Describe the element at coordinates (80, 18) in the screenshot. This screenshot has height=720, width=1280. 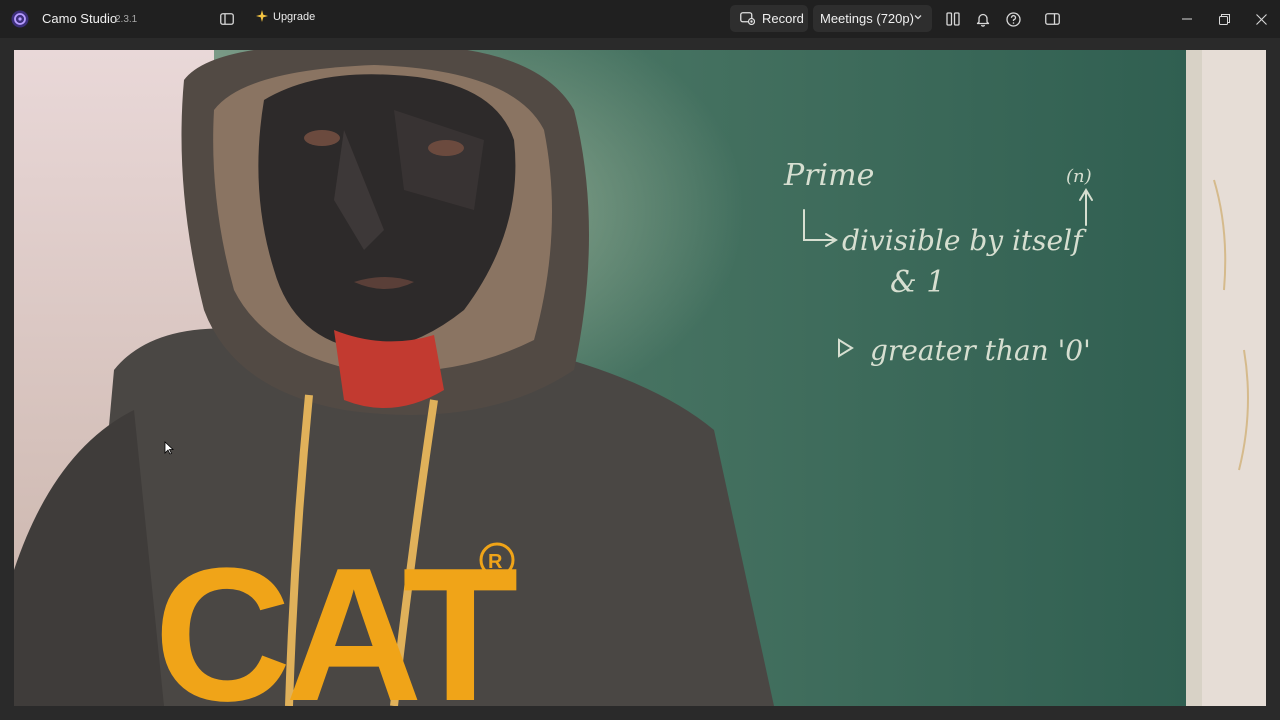
I see `app-name: Camo Studio` at that location.